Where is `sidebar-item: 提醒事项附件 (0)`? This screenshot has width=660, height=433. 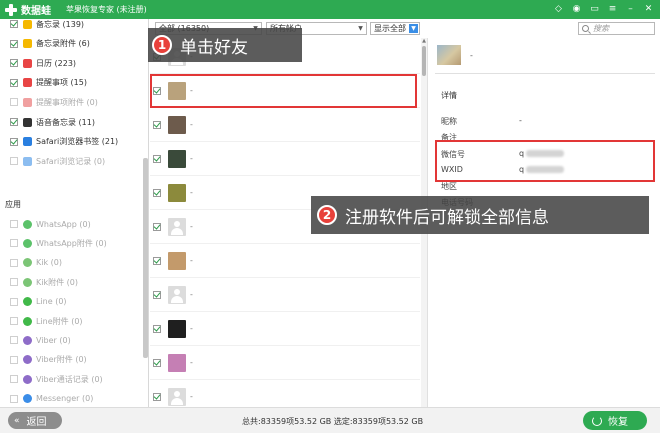
sidebar-item: 提醒事项附件 (0) is located at coordinates (54, 102).